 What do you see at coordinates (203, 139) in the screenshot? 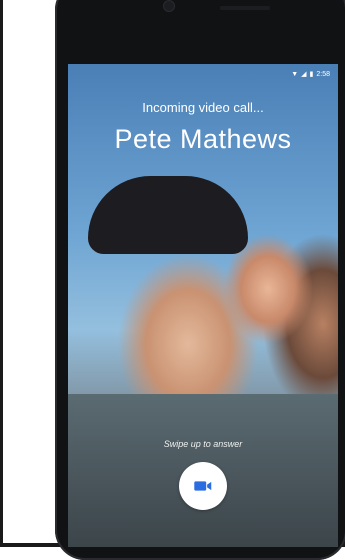
I see `caller-name: Pete Mathews` at bounding box center [203, 139].